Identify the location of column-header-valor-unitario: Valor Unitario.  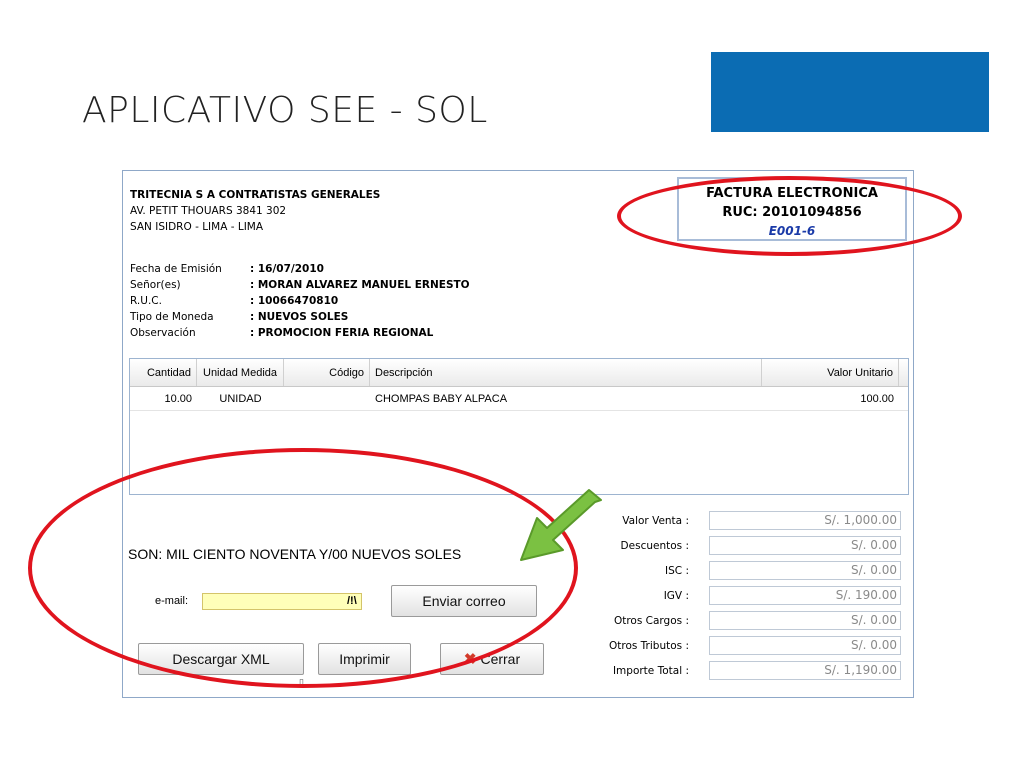
(830, 372).